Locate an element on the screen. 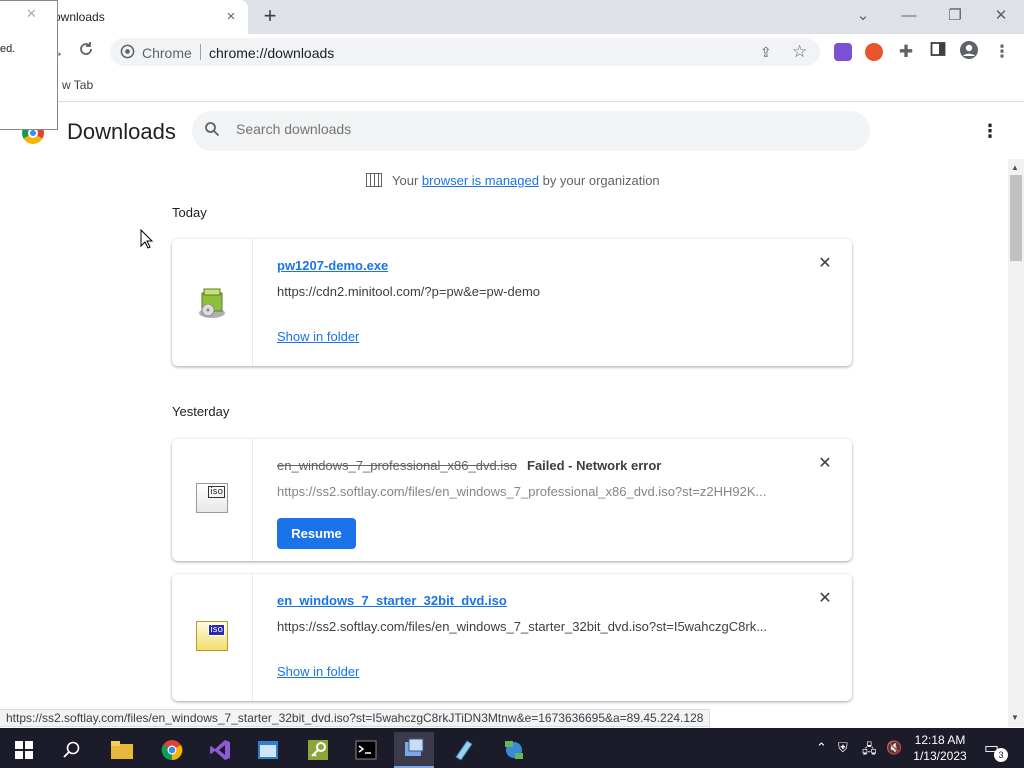 The height and width of the screenshot is (768, 1024). file-explorer-icon is located at coordinates (122, 750).